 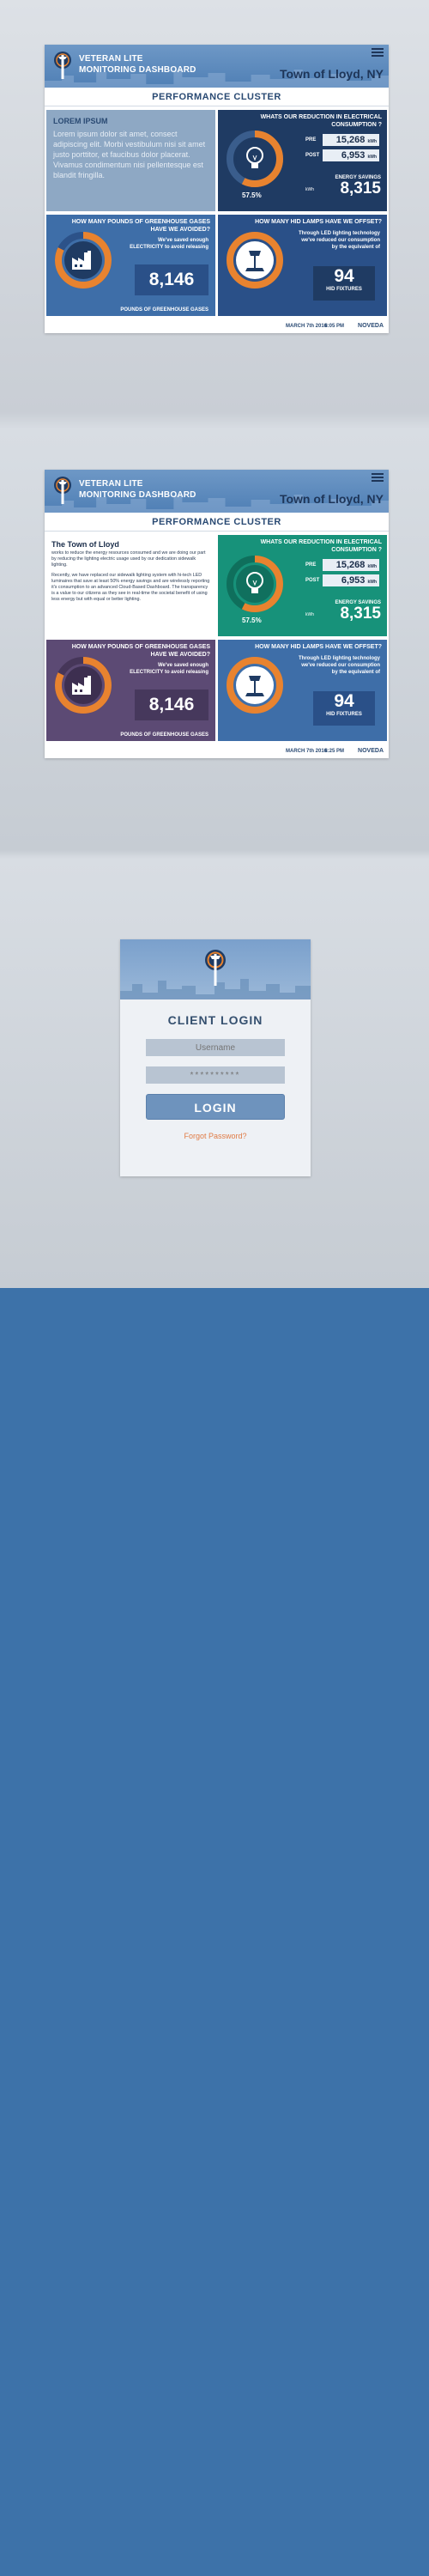 I want to click on lorem-title: LOREM IPSUM, so click(x=80, y=121).